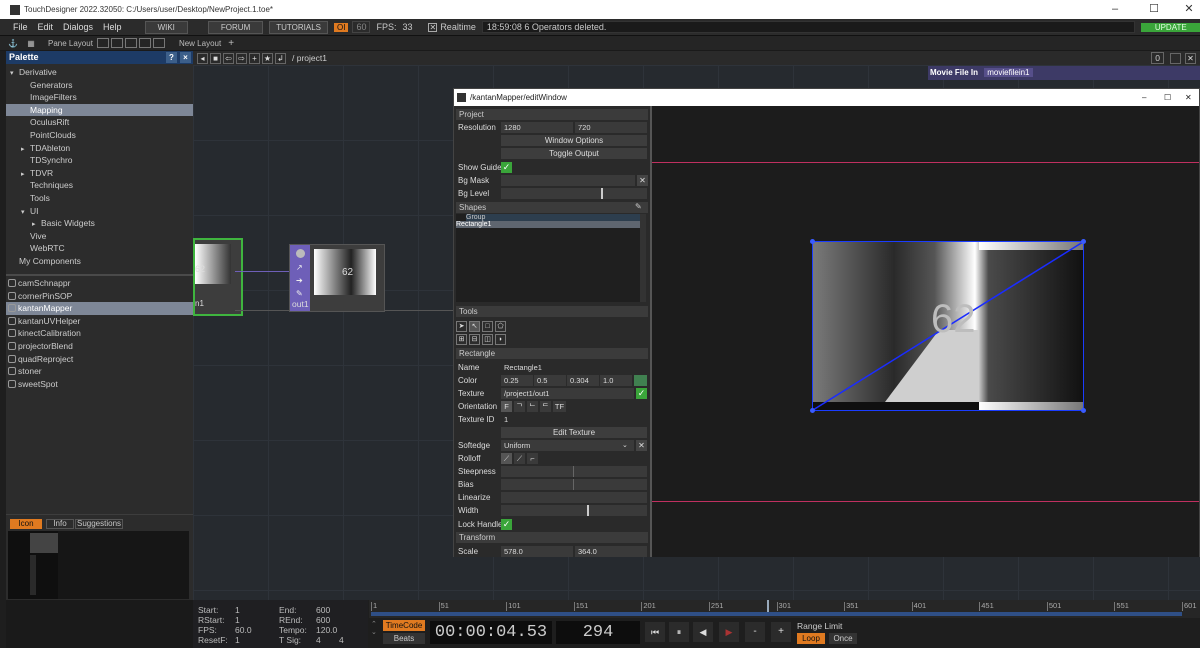 The width and height of the screenshot is (1200, 648). Describe the element at coordinates (568, 180) in the screenshot. I see `bg-mask-field` at that location.